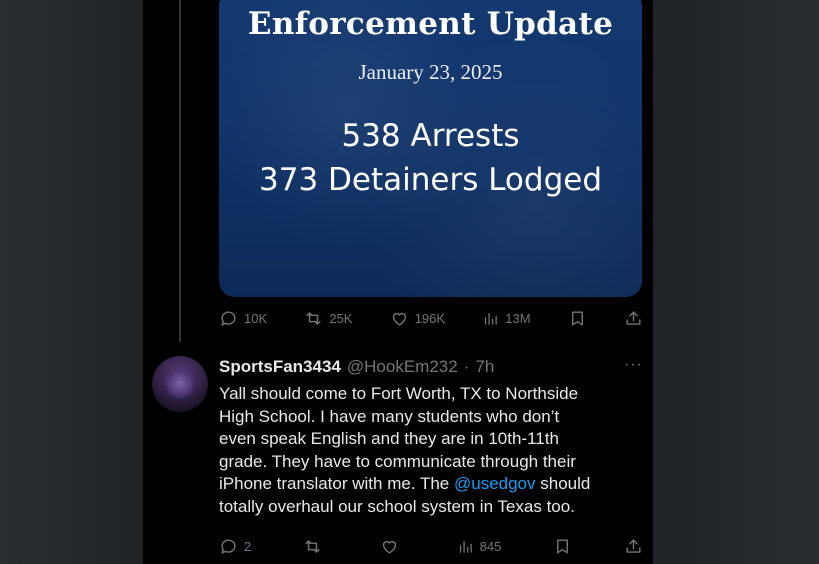  I want to click on reply-count: 2, so click(248, 546).